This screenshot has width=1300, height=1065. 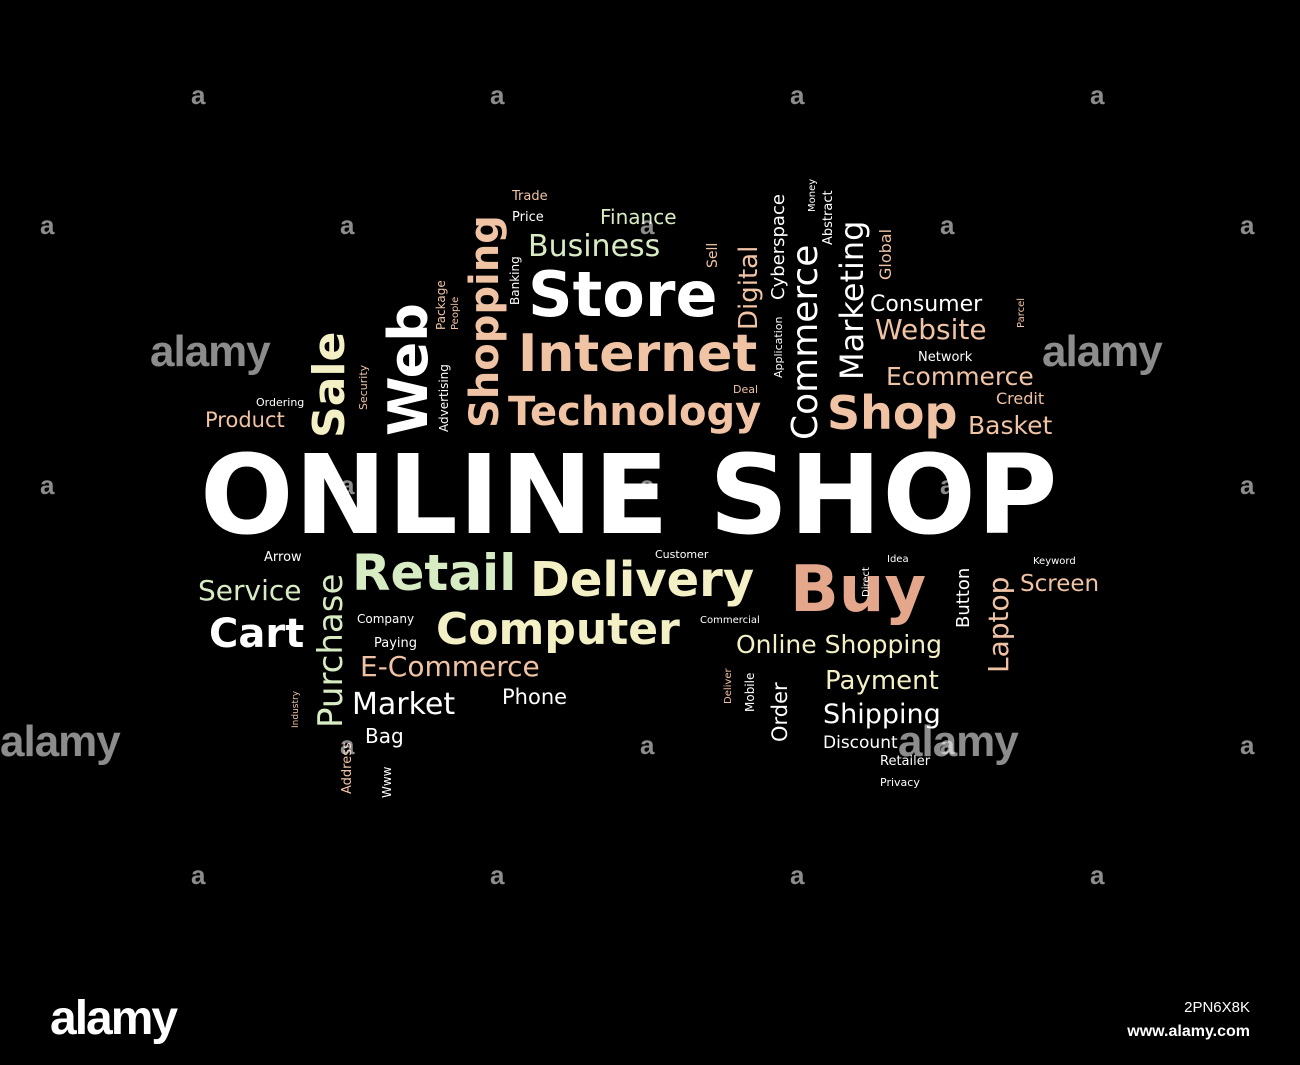 I want to click on word-digital: Digital, so click(x=749, y=287).